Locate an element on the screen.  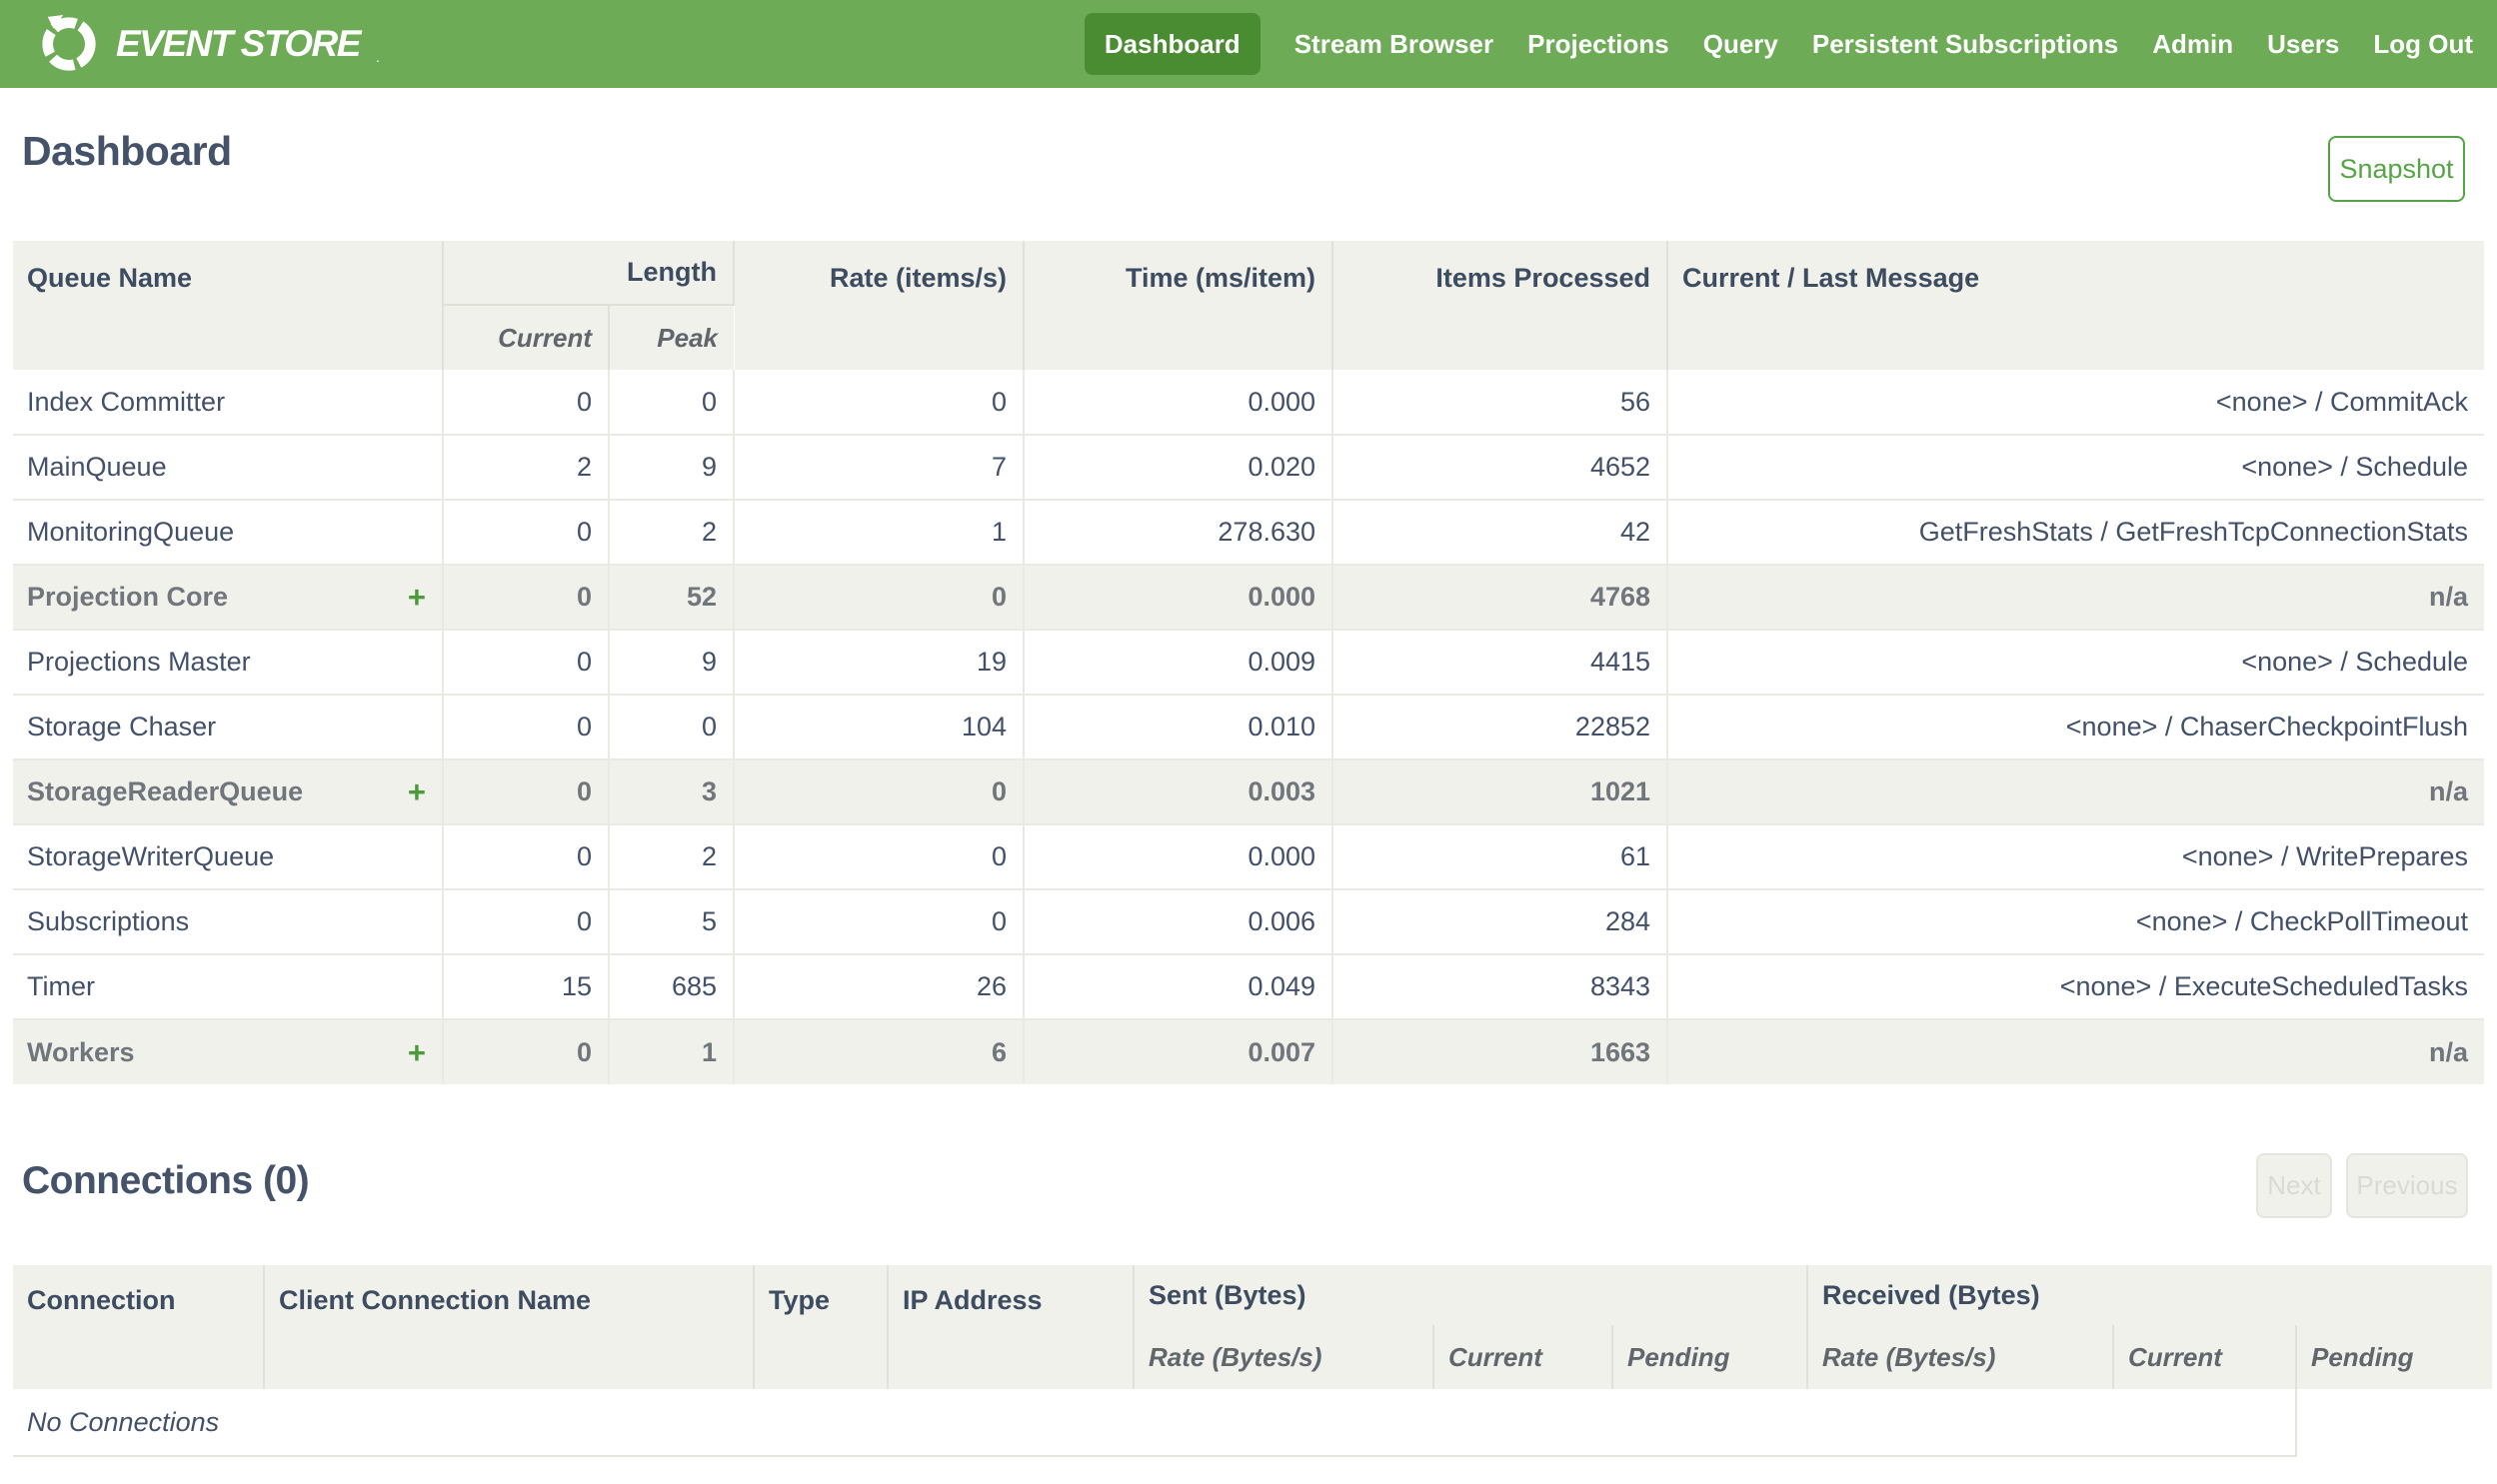
col-header-rate: Rate (items/s) is located at coordinates (880, 305).